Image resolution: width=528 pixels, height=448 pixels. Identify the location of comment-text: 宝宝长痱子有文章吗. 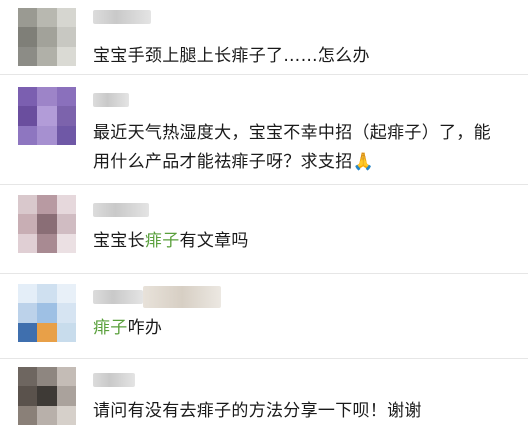
(305, 241).